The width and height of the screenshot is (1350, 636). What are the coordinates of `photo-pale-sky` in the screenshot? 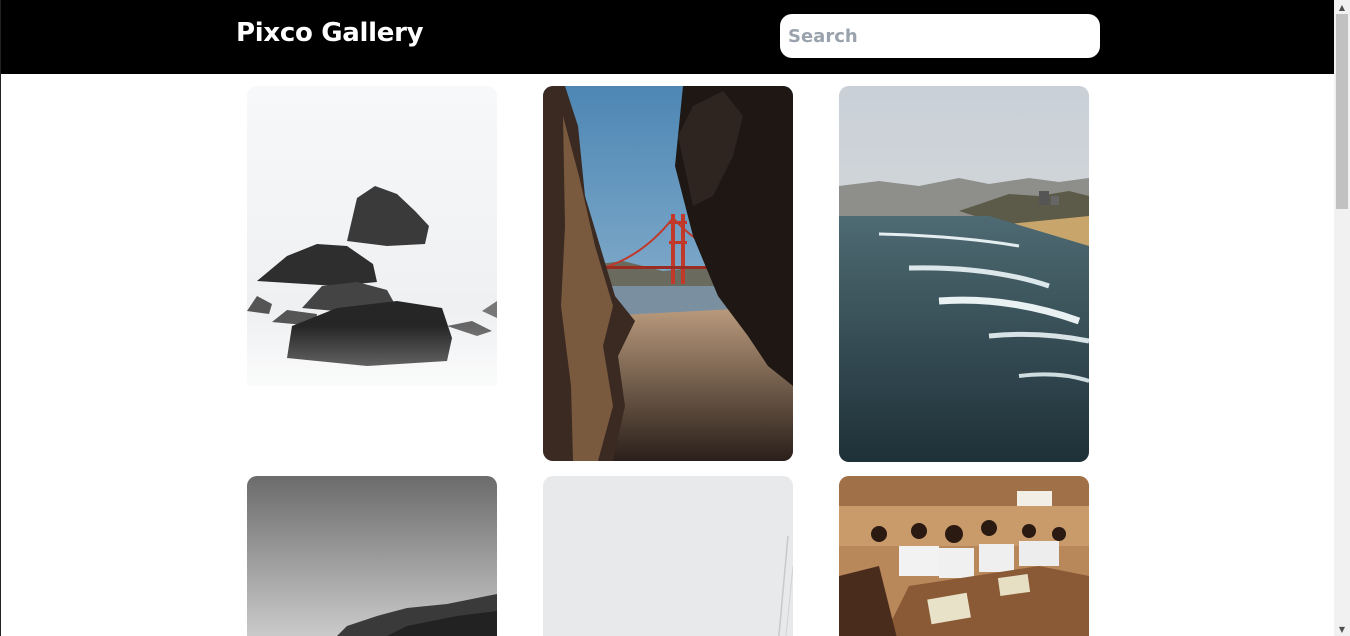 It's located at (668, 556).